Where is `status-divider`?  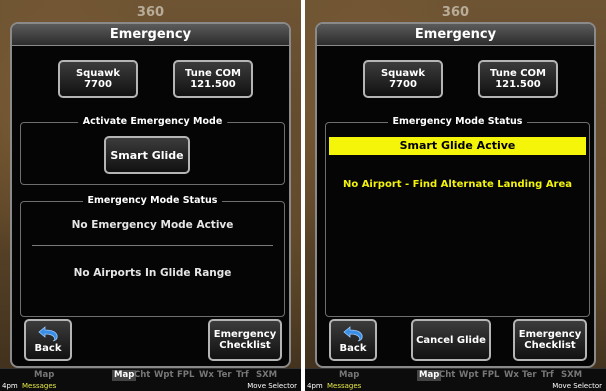 status-divider is located at coordinates (152, 245).